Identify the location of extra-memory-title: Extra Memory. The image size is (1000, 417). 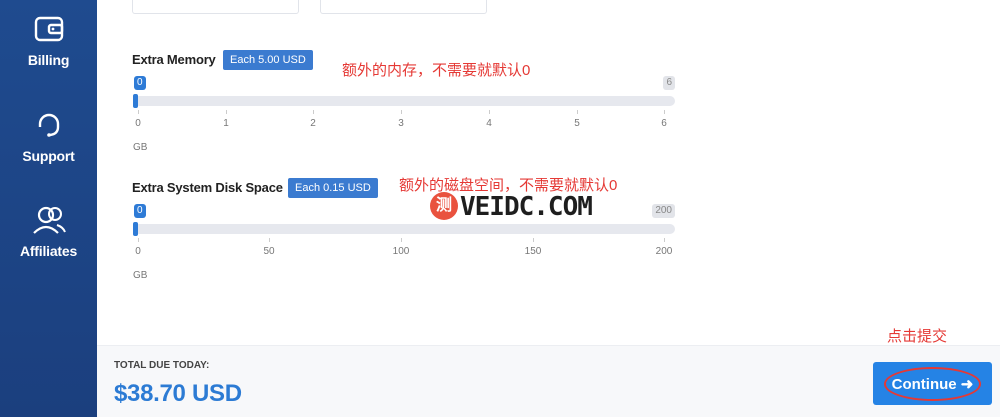
(174, 59).